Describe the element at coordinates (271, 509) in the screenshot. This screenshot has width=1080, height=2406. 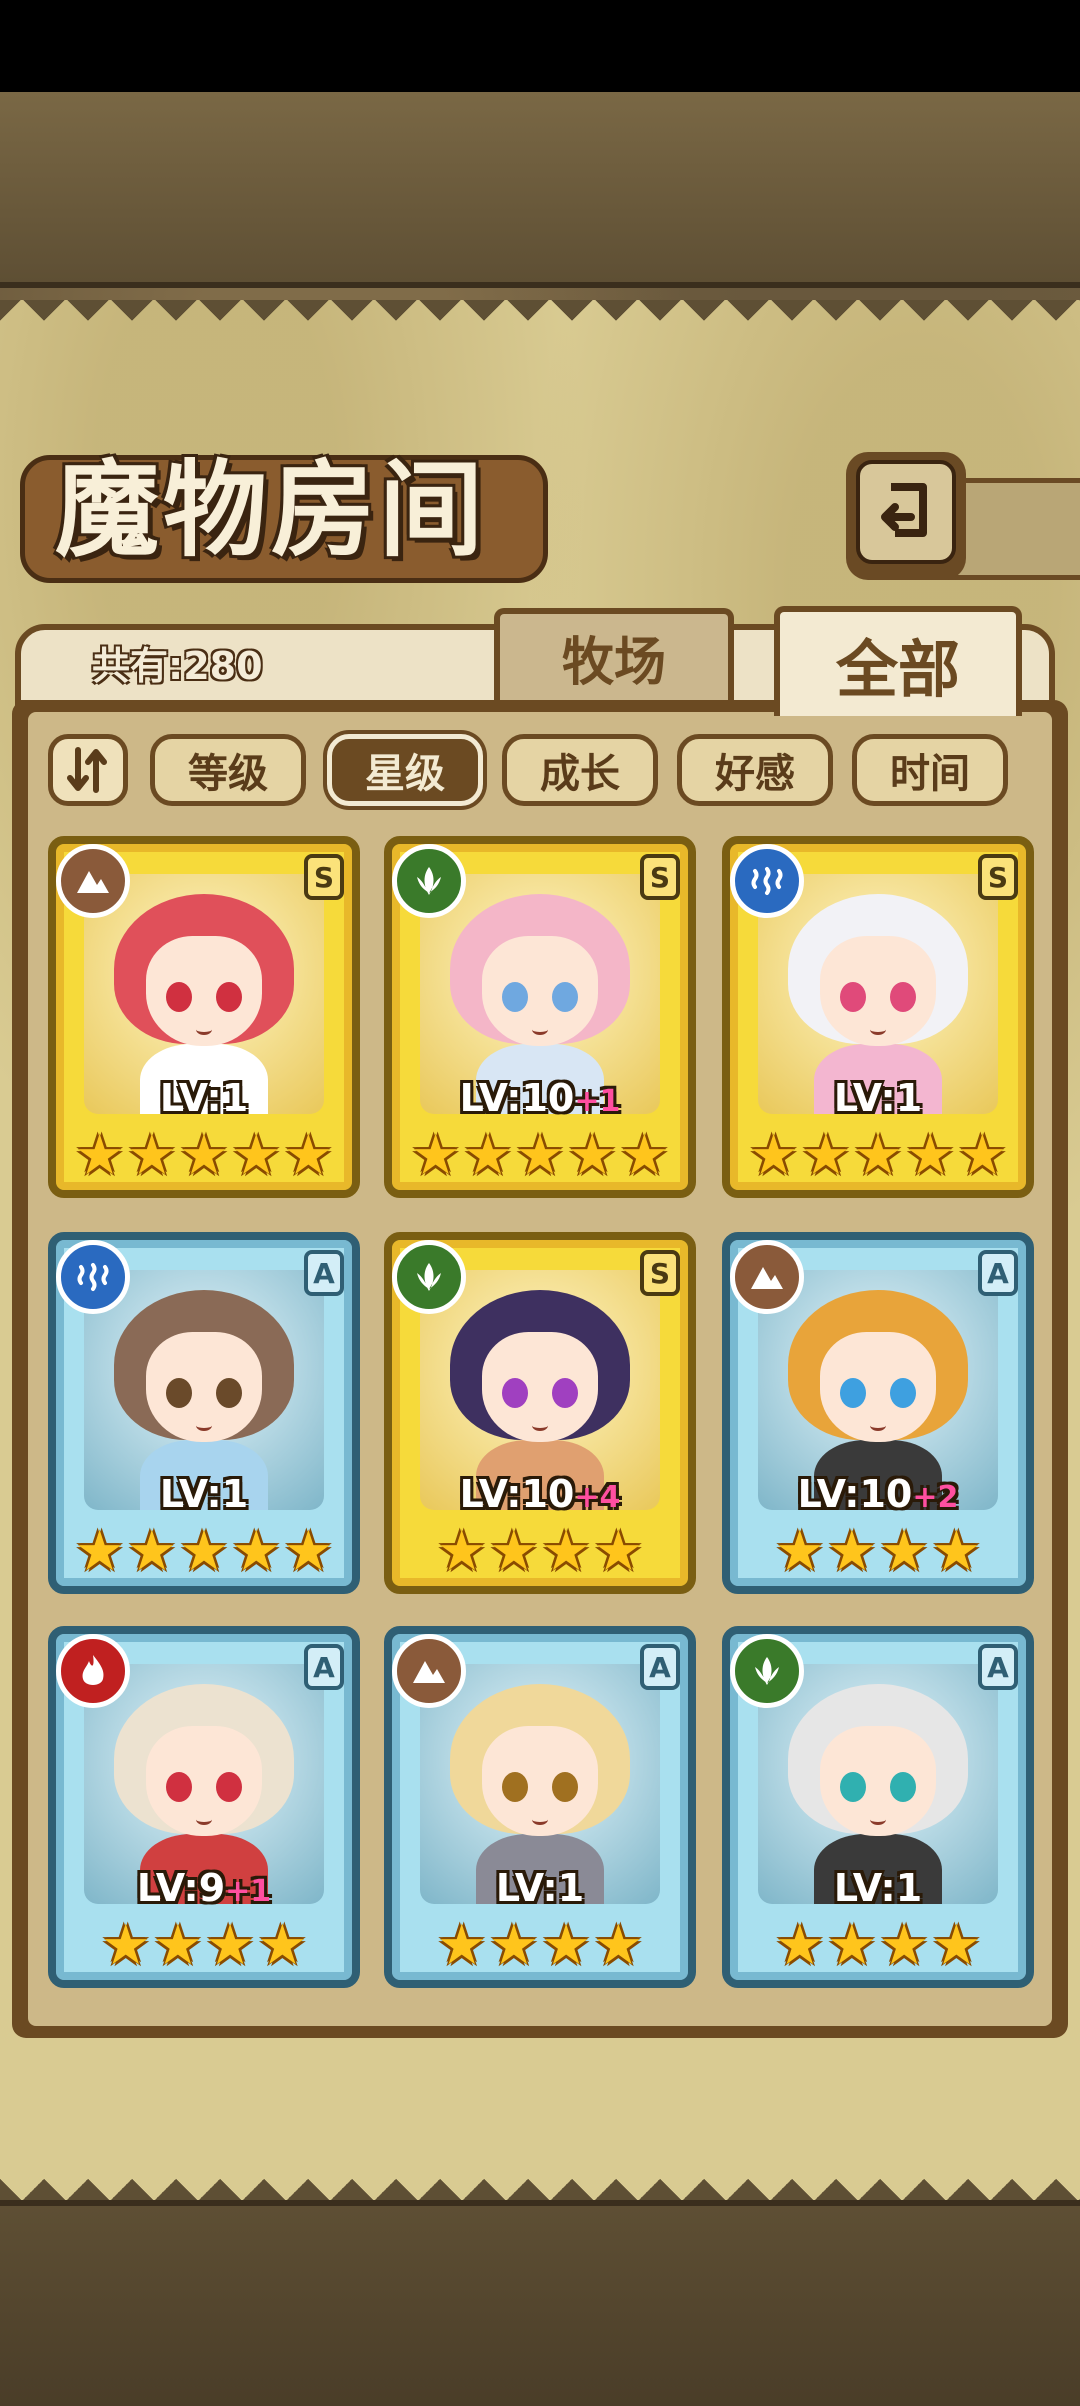
I see `page-title: 魔物房间` at that location.